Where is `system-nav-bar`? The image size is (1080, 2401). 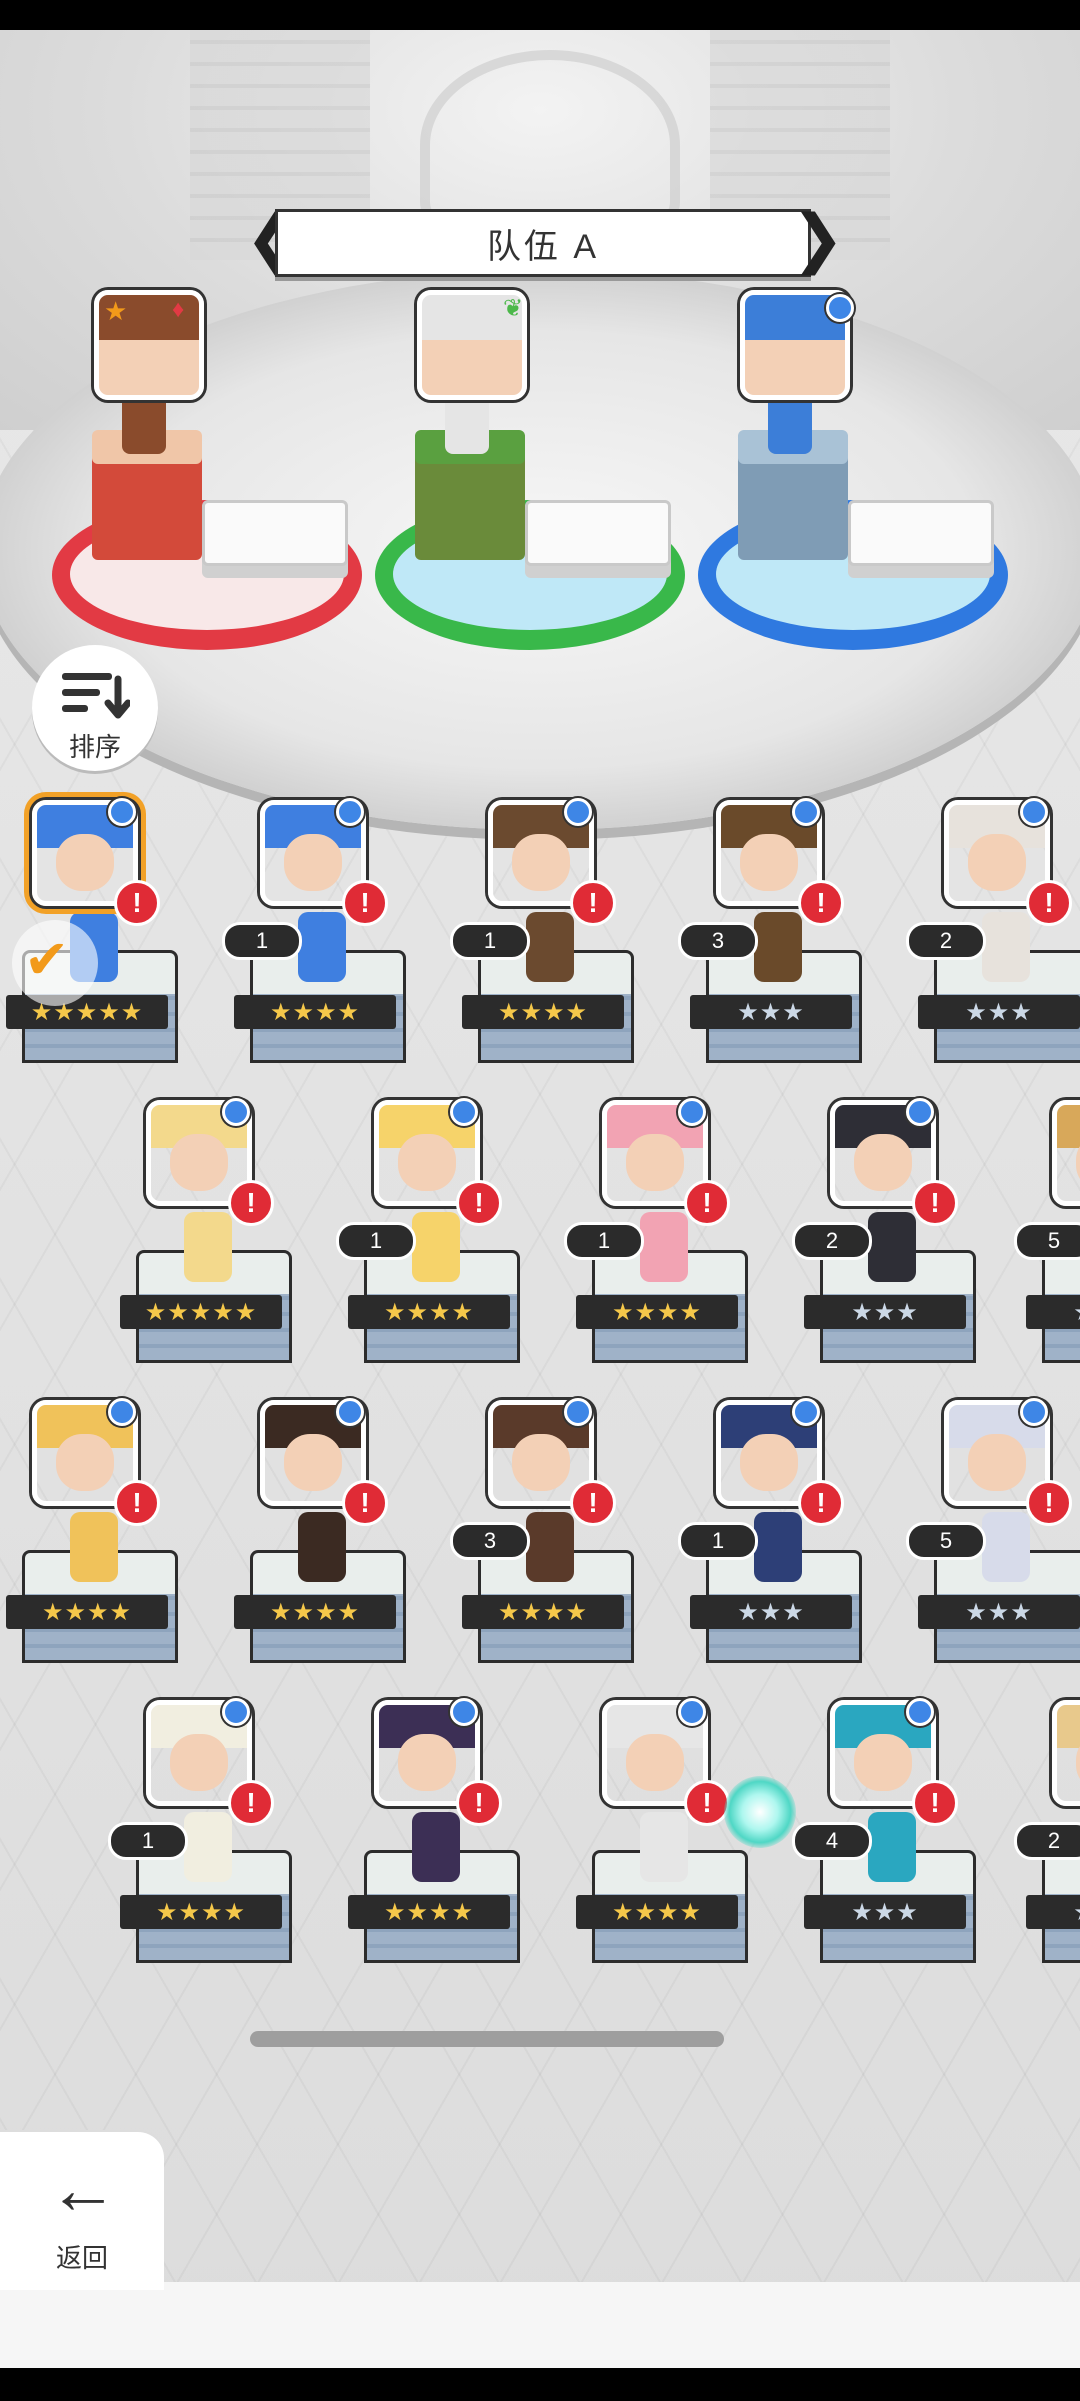
system-nav-bar is located at coordinates (540, 2384).